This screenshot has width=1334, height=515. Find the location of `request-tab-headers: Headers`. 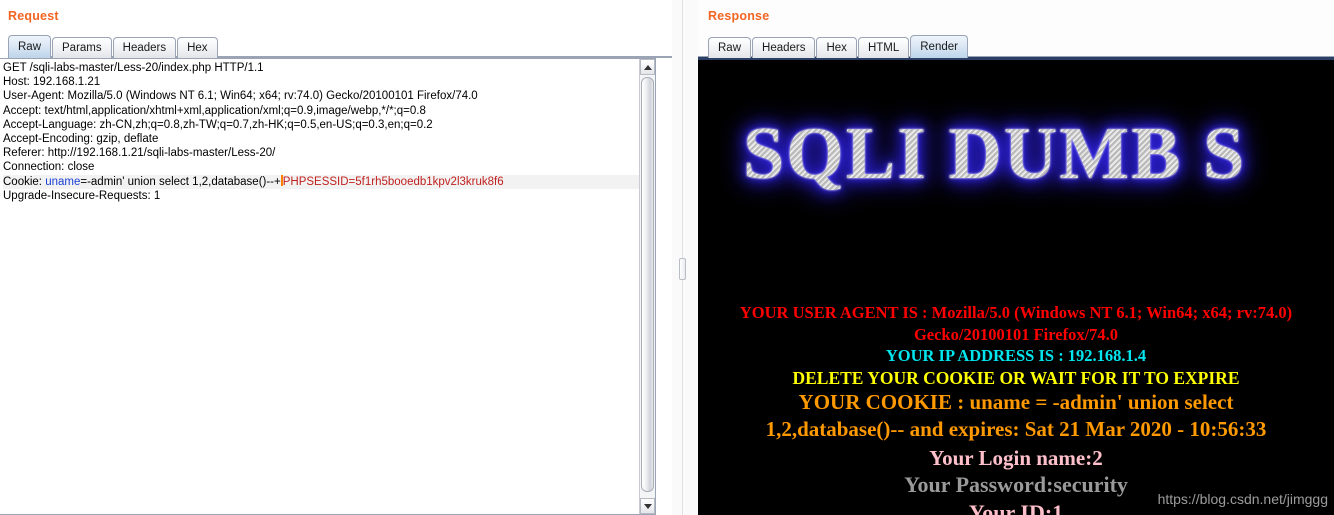

request-tab-headers: Headers is located at coordinates (144, 47).